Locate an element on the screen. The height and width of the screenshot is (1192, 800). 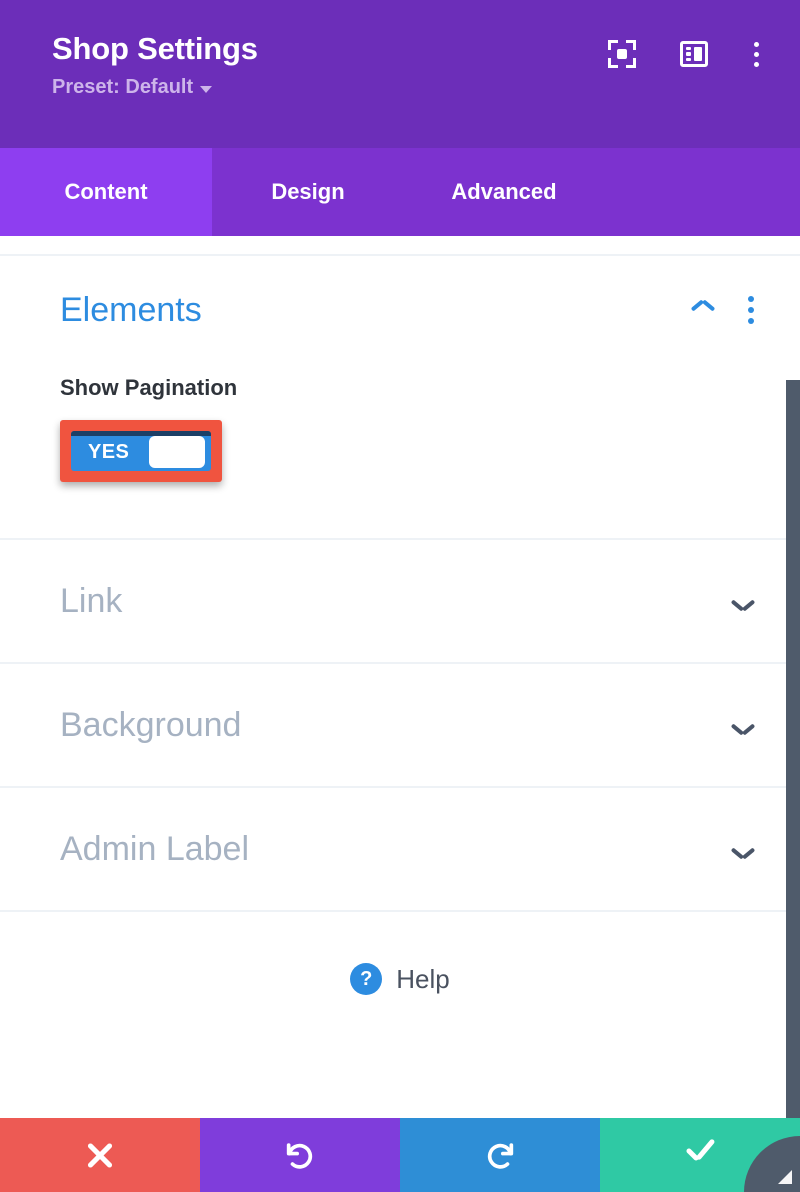
section-admin-label-header: Admin Label is located at coordinates (400, 849).